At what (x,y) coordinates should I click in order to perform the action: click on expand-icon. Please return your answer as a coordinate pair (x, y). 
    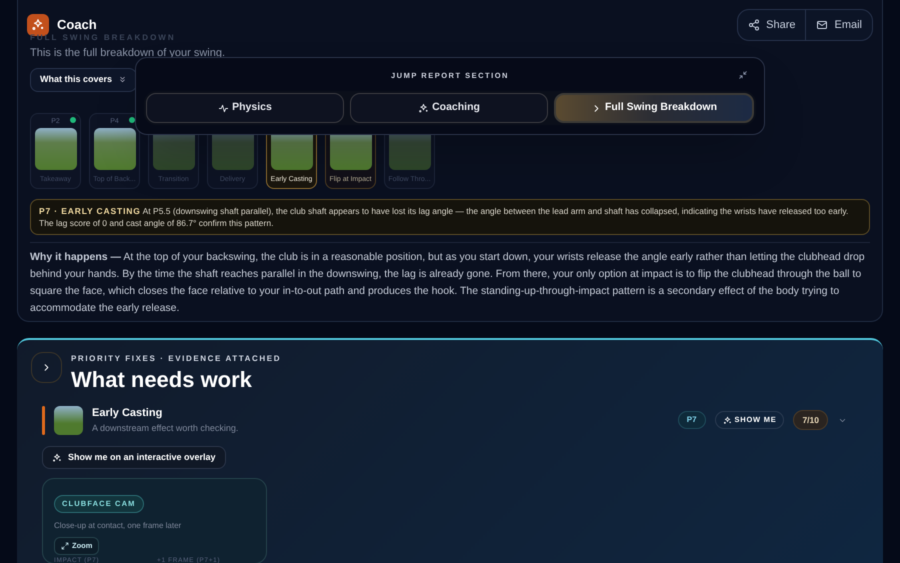
    Looking at the image, I should click on (65, 546).